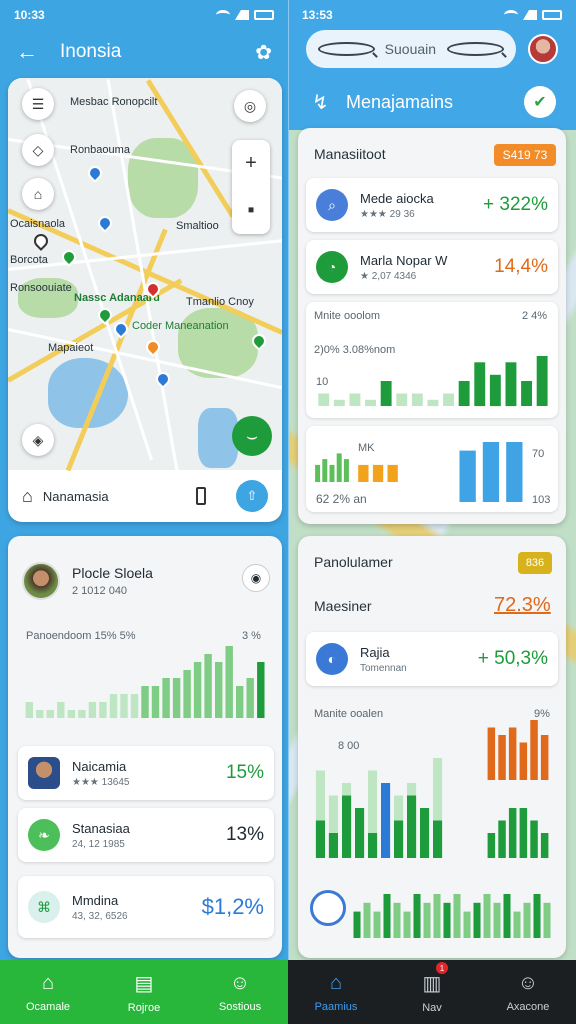 This screenshot has width=576, height=1024. What do you see at coordinates (251, 163) in the screenshot?
I see `zoom-in-icon: +` at bounding box center [251, 163].